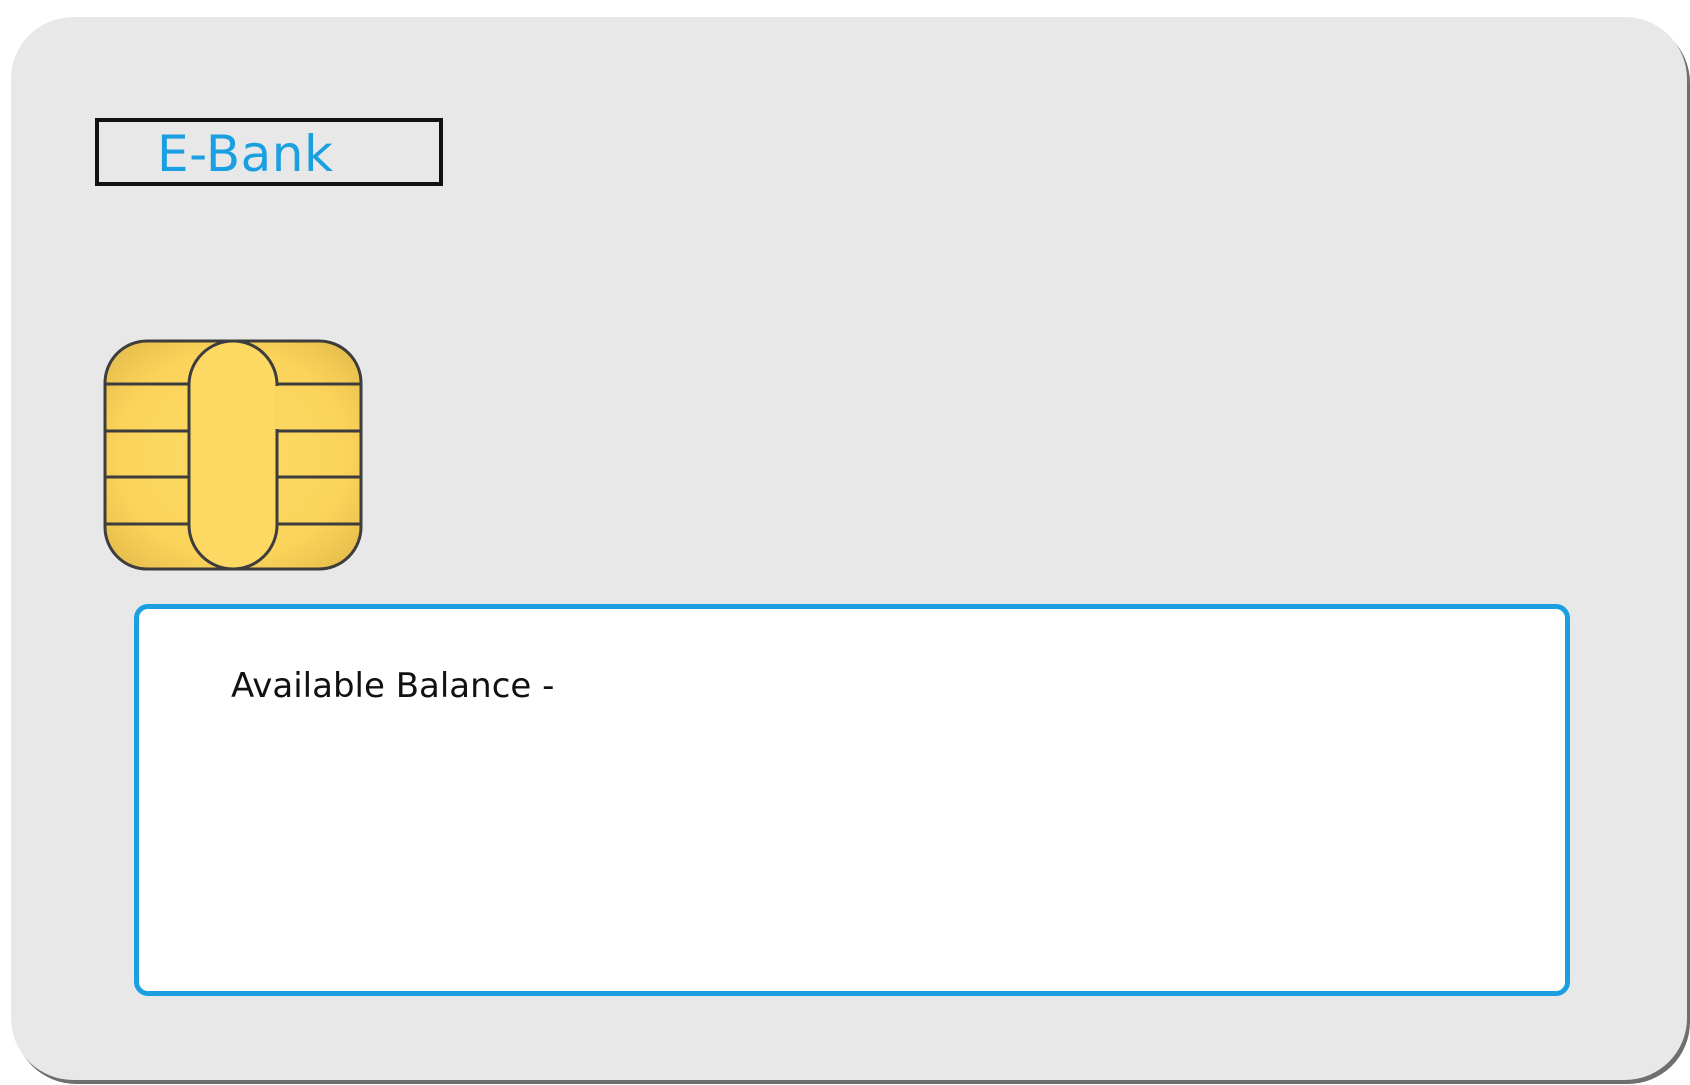 The height and width of the screenshot is (1085, 1690). I want to click on brand-logo-box: E-Bank, so click(269, 152).